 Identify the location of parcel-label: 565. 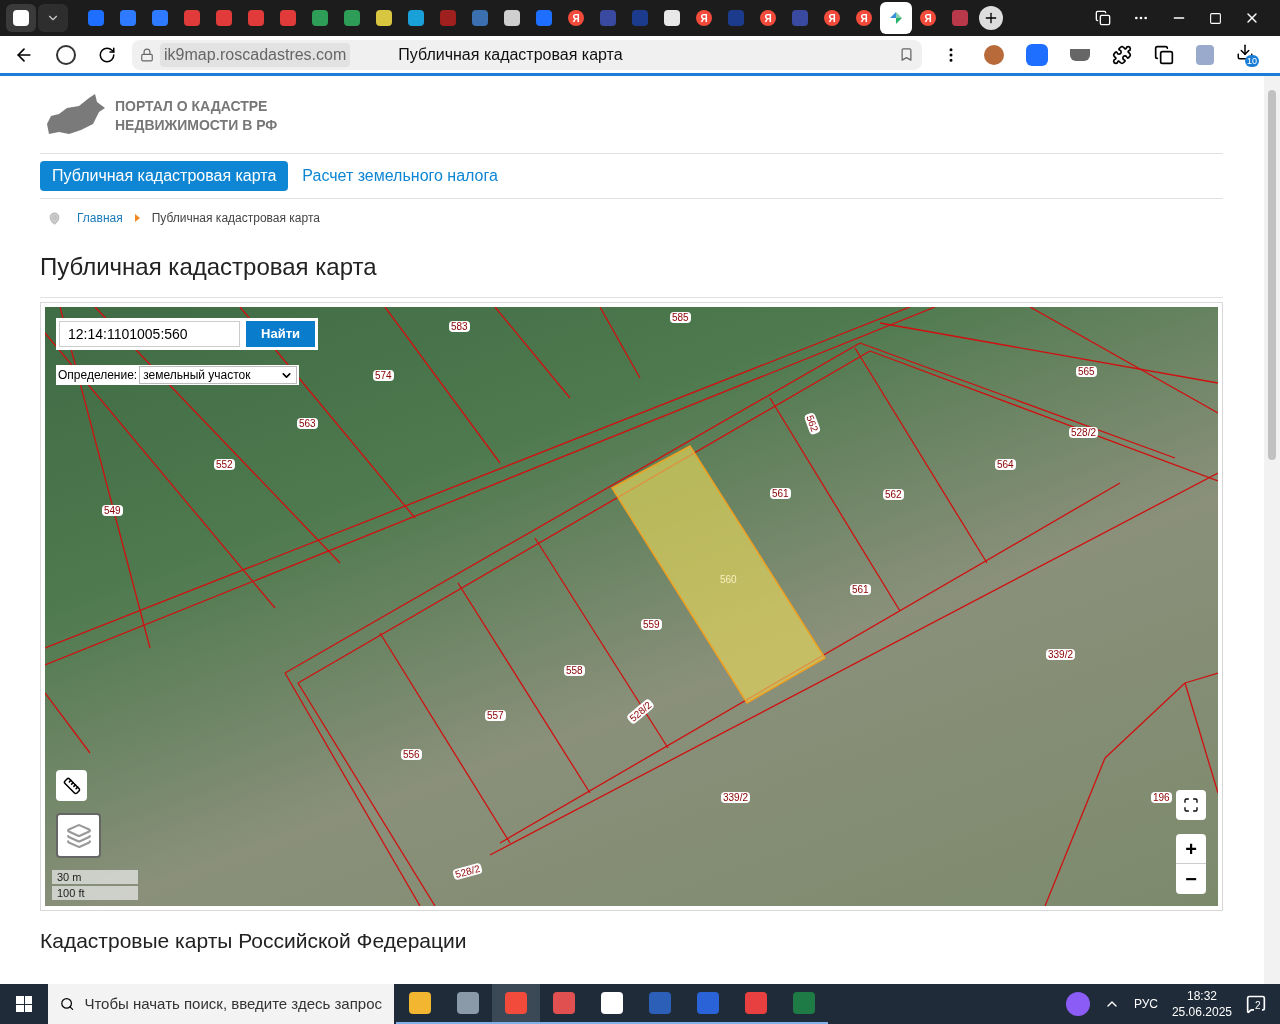
(1086, 371).